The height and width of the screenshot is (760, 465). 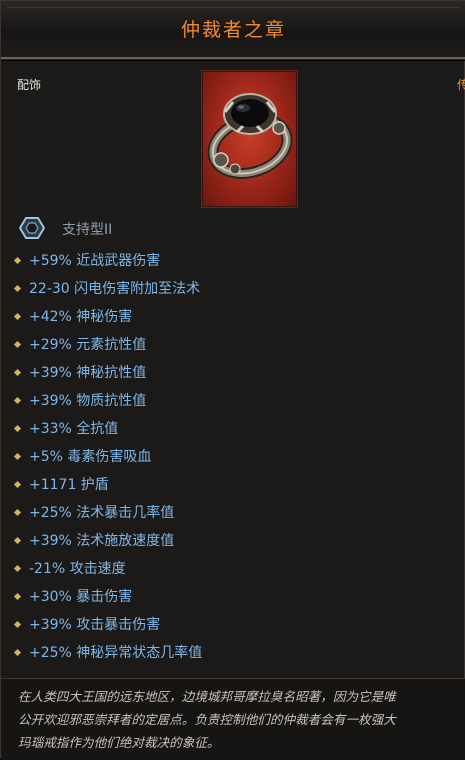 I want to click on affix-text: +39% 物质抗性值, so click(x=88, y=401).